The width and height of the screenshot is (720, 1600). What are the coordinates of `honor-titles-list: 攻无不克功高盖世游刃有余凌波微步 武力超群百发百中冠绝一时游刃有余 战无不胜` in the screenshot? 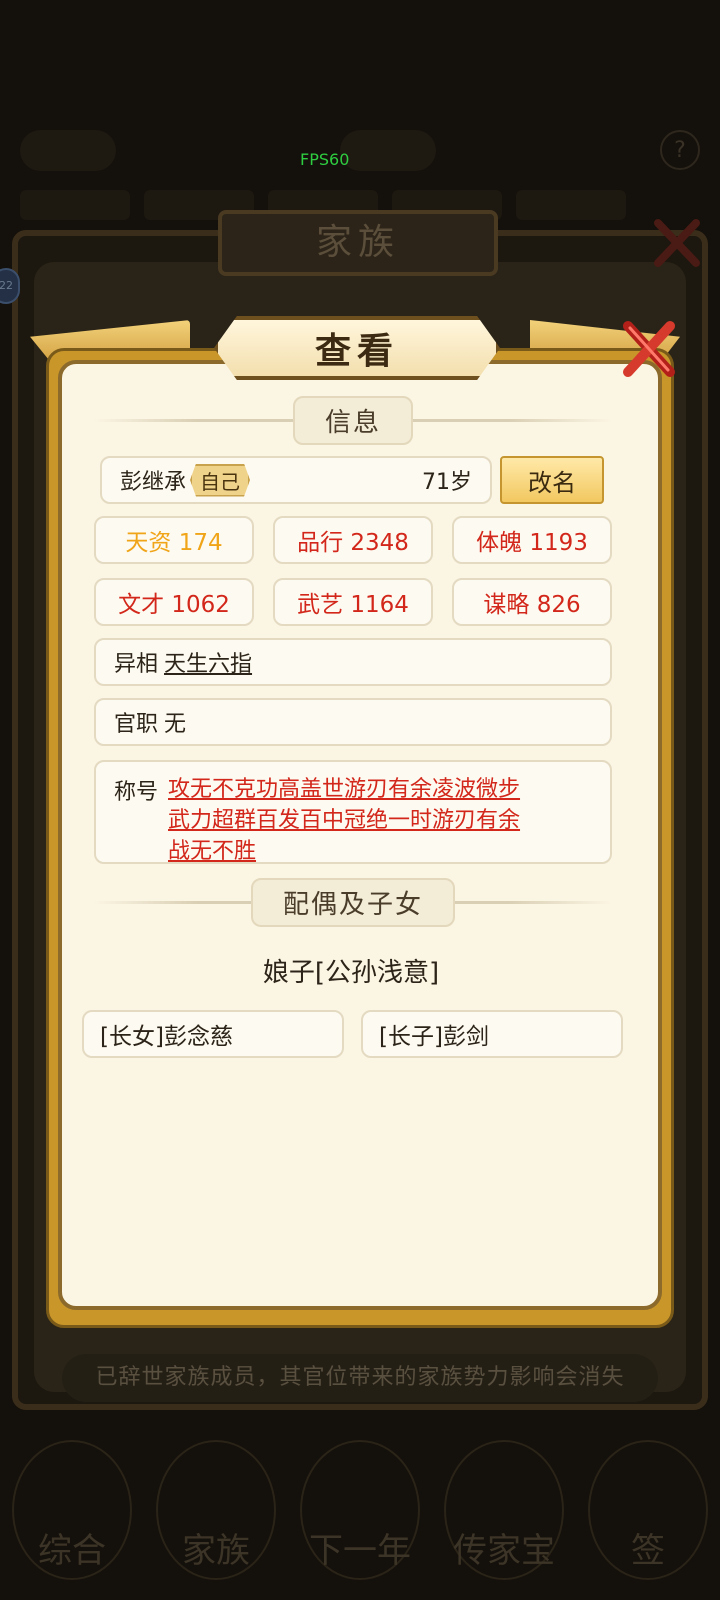 It's located at (368, 819).